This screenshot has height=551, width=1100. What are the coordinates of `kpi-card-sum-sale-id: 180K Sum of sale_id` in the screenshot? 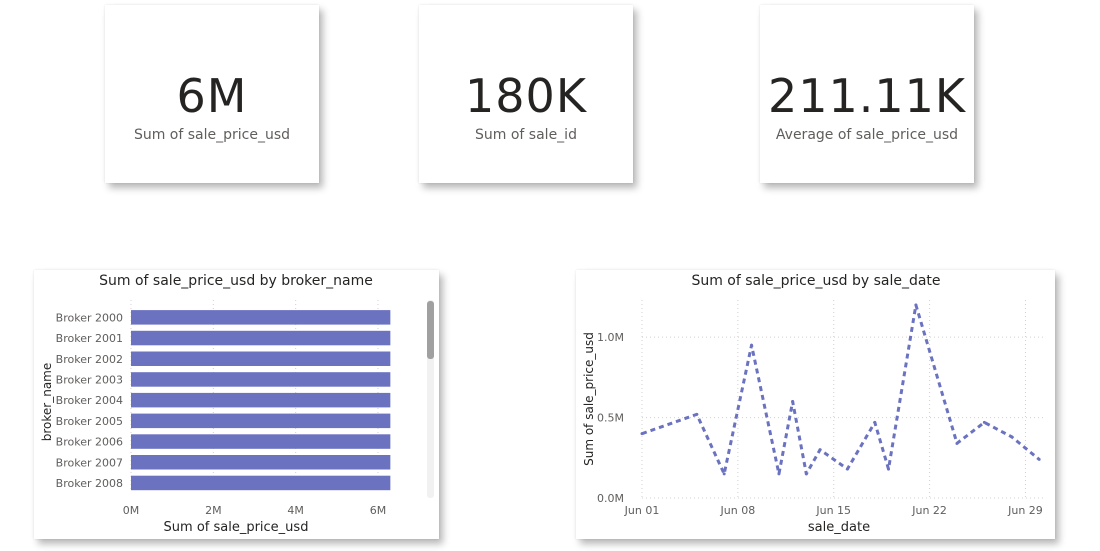 It's located at (526, 94).